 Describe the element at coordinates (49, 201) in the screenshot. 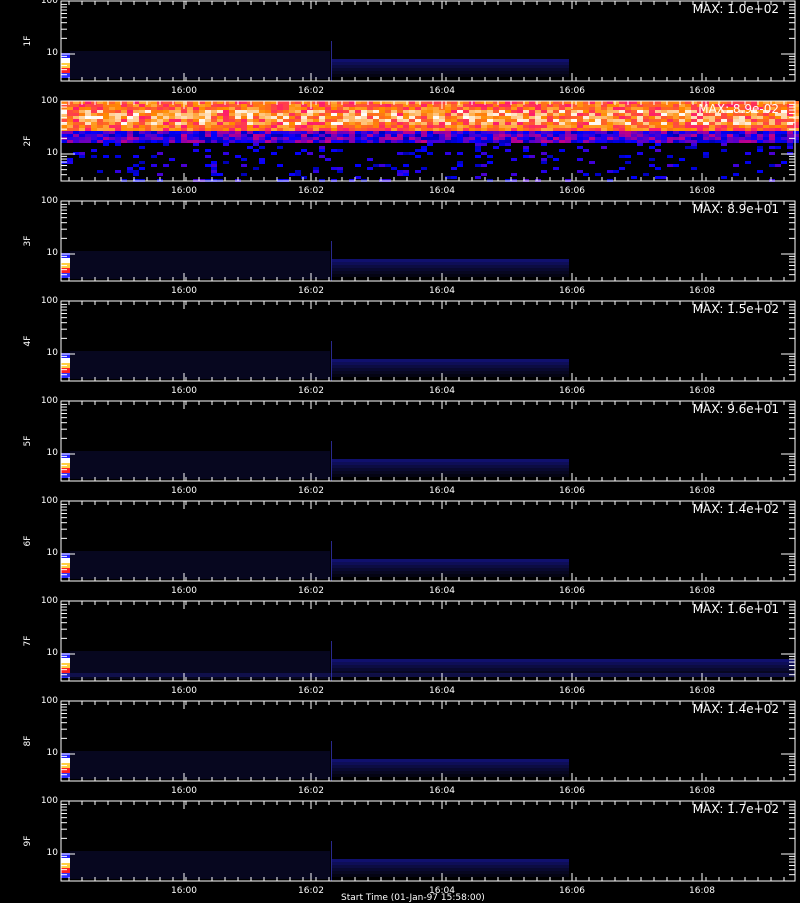

I see `y-tick-label: 100` at that location.